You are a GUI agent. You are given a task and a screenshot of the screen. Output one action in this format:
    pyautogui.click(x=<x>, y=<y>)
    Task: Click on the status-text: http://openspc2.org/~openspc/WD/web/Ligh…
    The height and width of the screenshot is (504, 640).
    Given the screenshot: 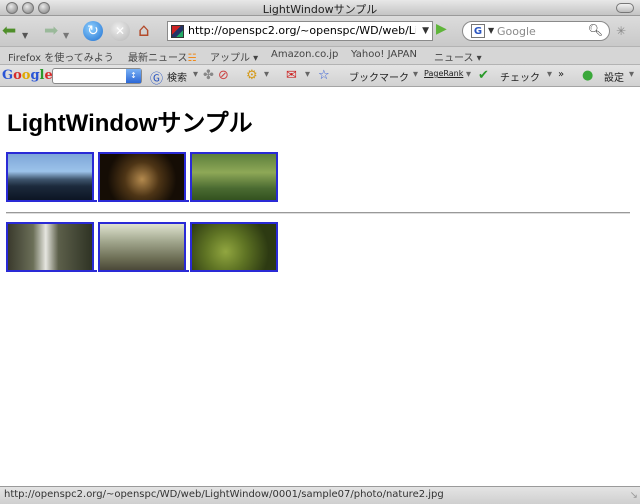 What is the action you would take?
    pyautogui.click(x=224, y=494)
    